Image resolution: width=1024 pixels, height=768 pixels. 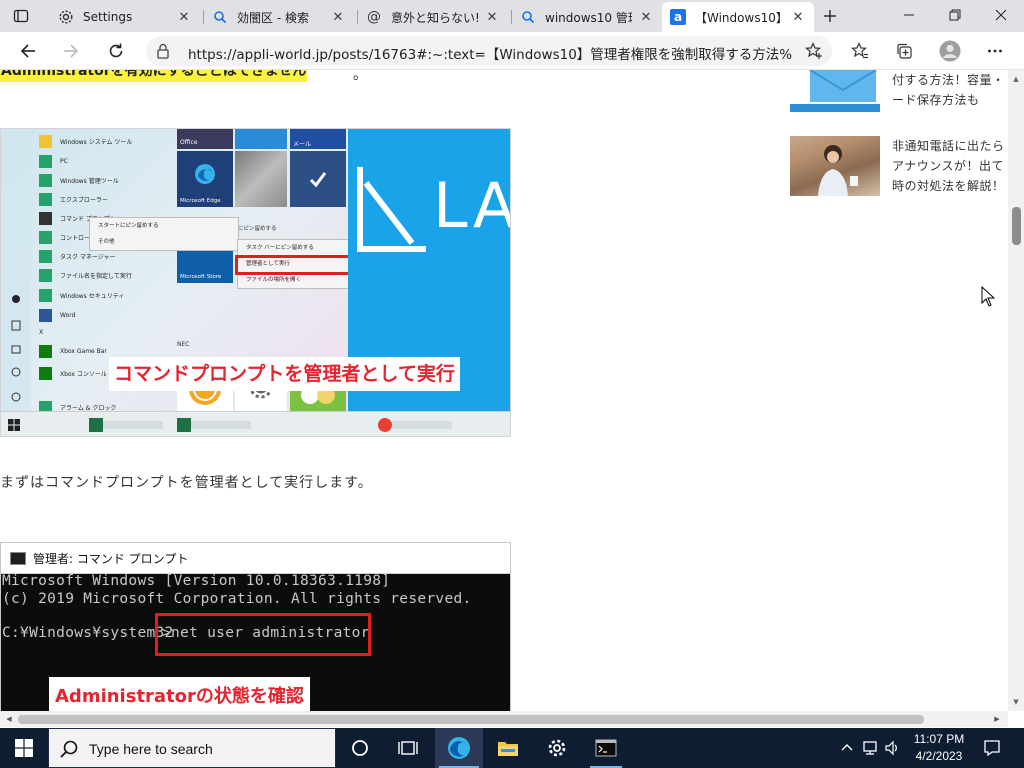 I want to click on favorites-button, so click(x=860, y=51).